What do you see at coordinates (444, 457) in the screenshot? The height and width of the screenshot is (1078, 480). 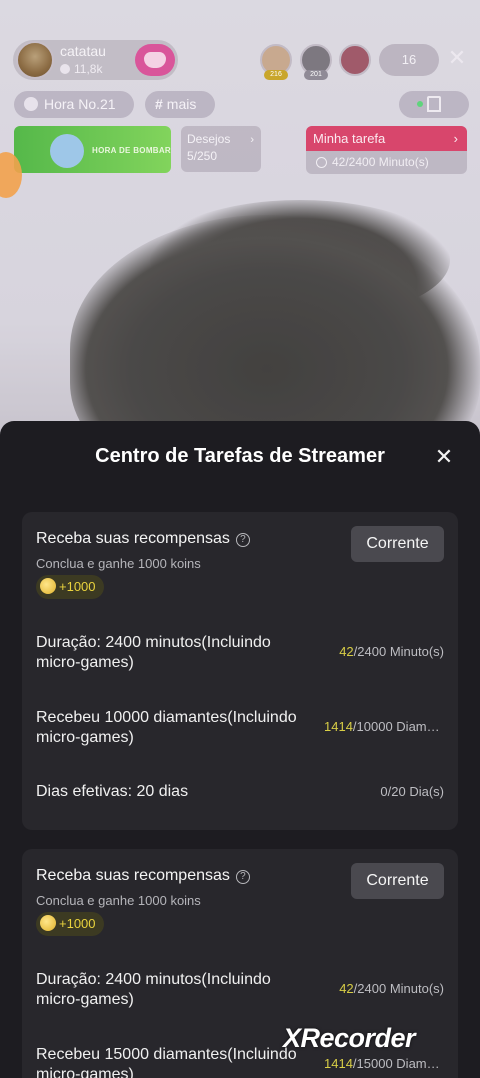 I see `close-icon: ✕` at bounding box center [444, 457].